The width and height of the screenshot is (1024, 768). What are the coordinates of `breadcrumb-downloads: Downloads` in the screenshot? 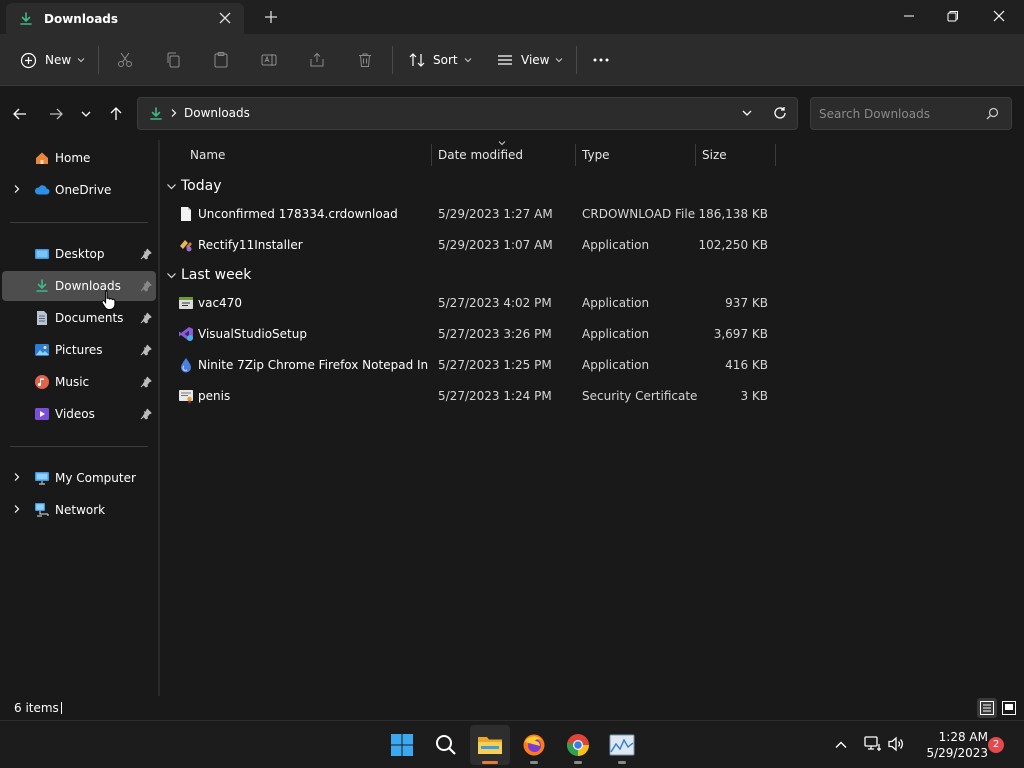 It's located at (217, 113).